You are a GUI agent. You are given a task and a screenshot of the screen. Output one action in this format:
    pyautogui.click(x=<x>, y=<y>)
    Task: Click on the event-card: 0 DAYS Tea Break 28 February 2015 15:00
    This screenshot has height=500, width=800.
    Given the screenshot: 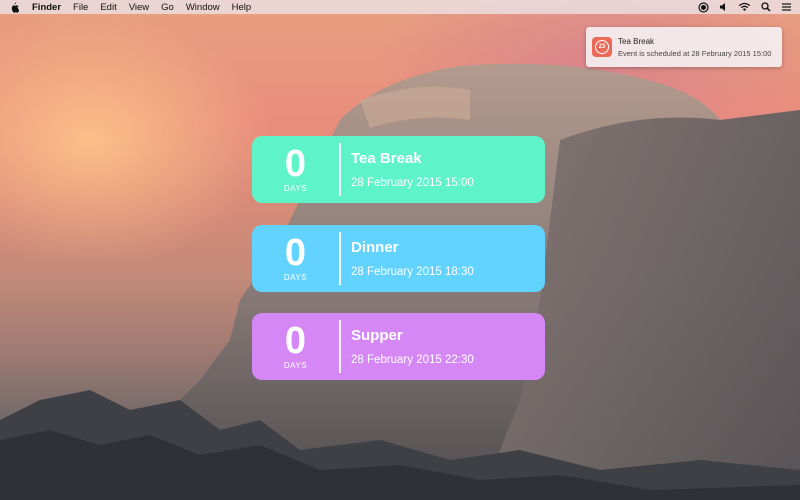 What is the action you would take?
    pyautogui.click(x=398, y=169)
    